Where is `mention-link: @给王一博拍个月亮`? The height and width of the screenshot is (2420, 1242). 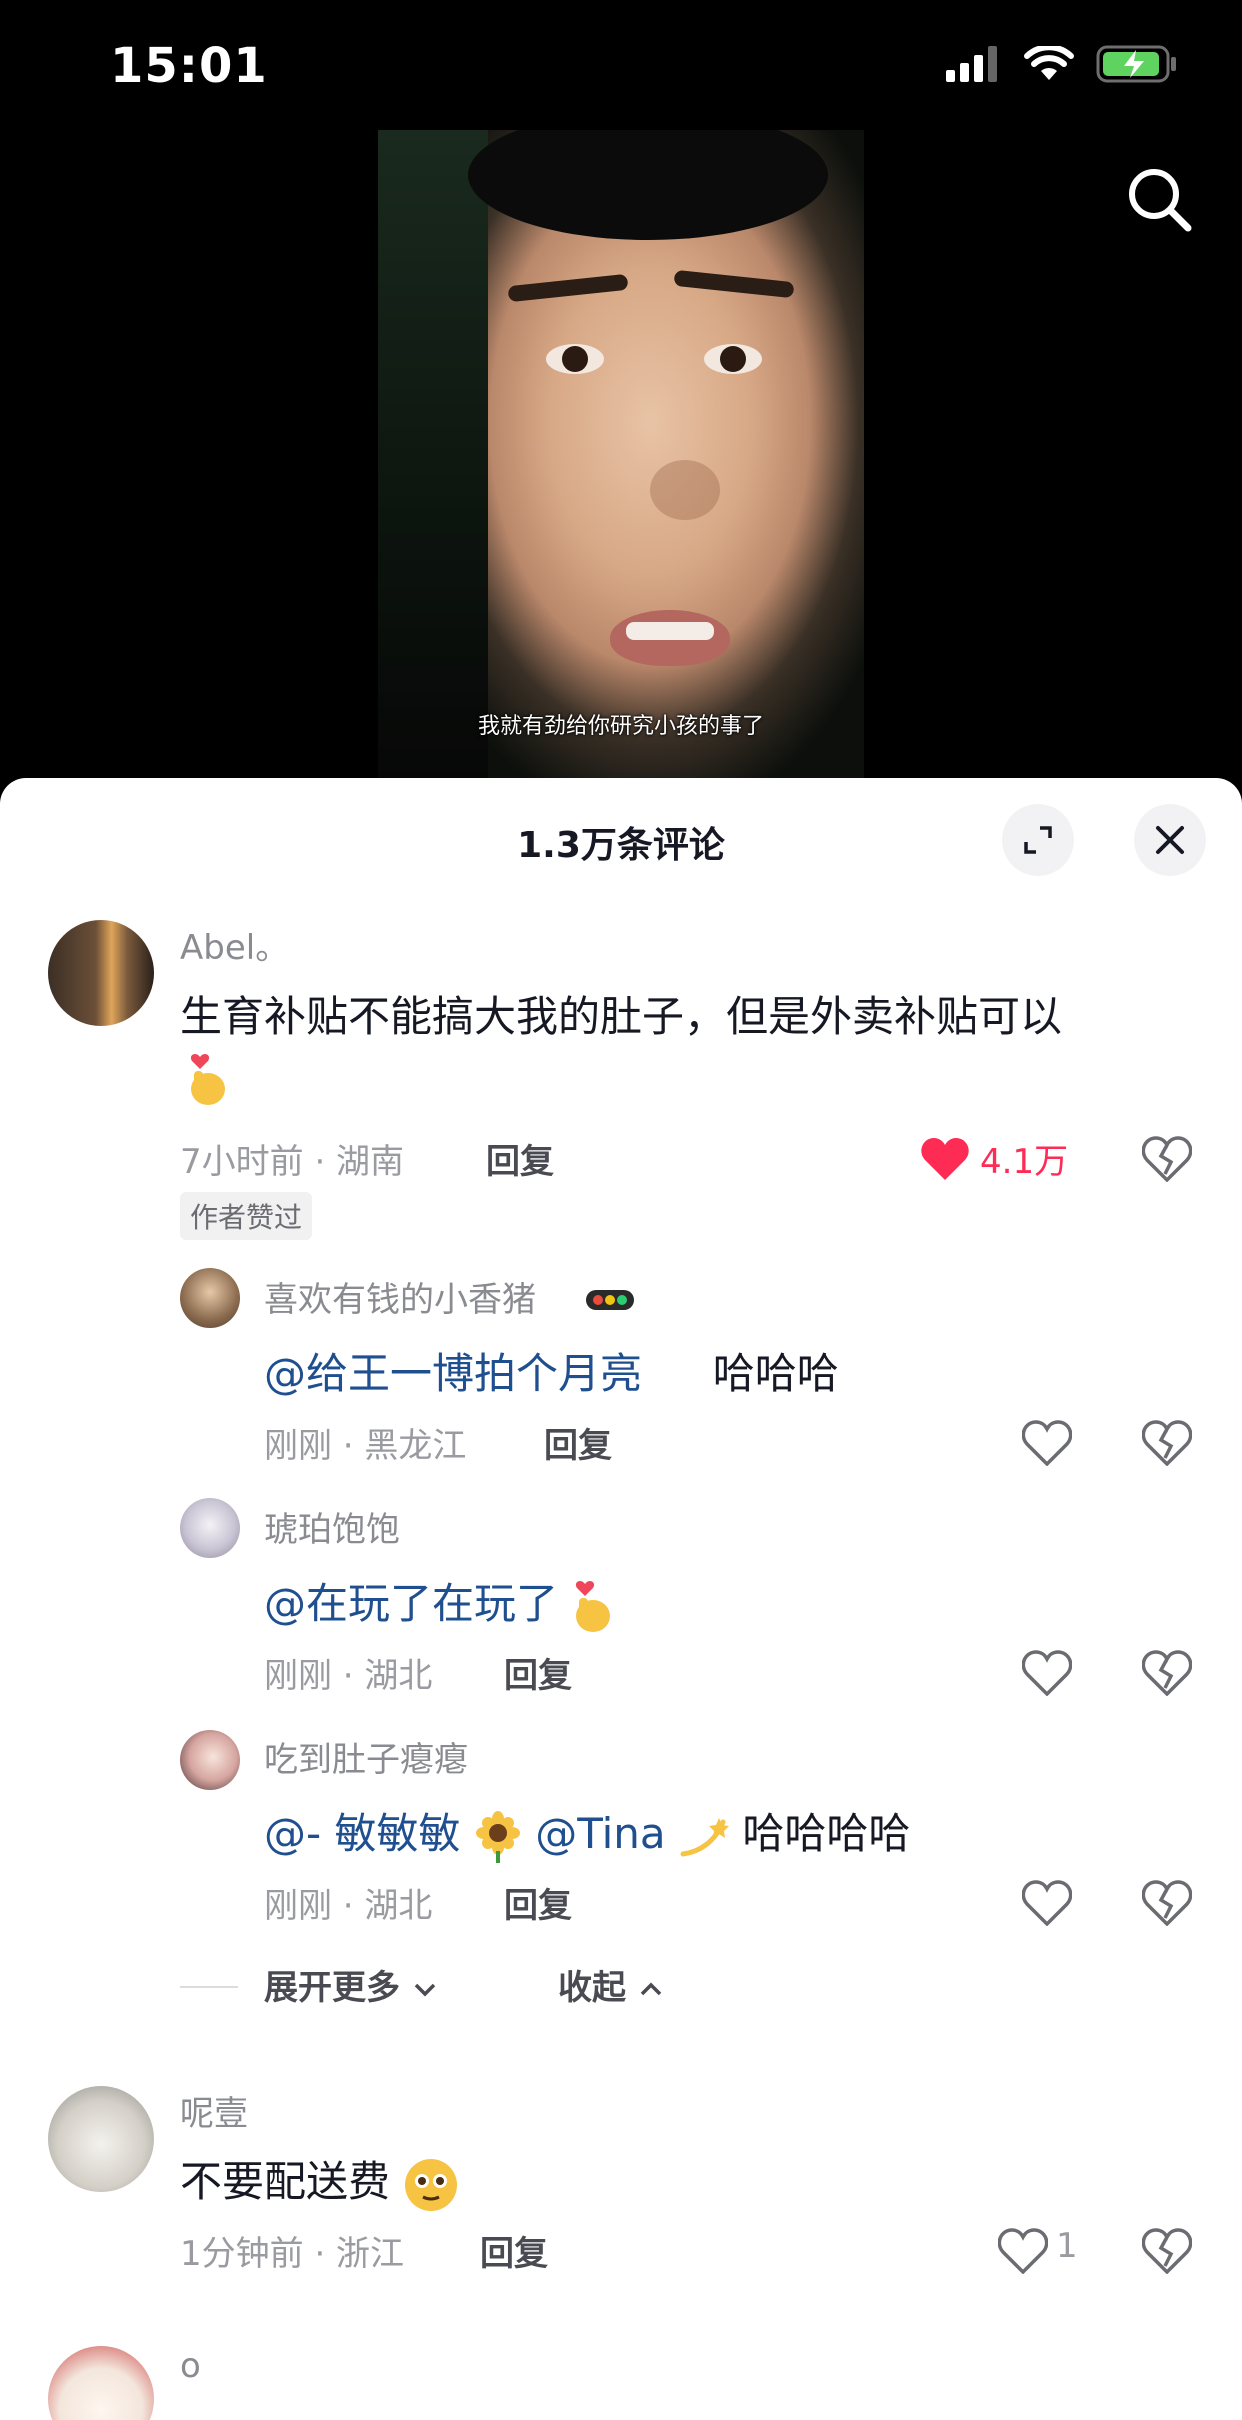
mention-link: @给王一博拍个月亮 is located at coordinates (453, 1373).